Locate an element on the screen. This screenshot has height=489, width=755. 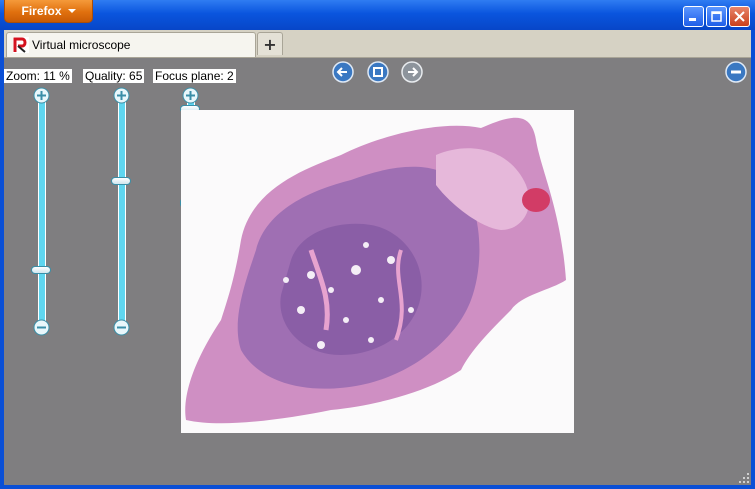
new-tab-button: + is located at coordinates (270, 43).